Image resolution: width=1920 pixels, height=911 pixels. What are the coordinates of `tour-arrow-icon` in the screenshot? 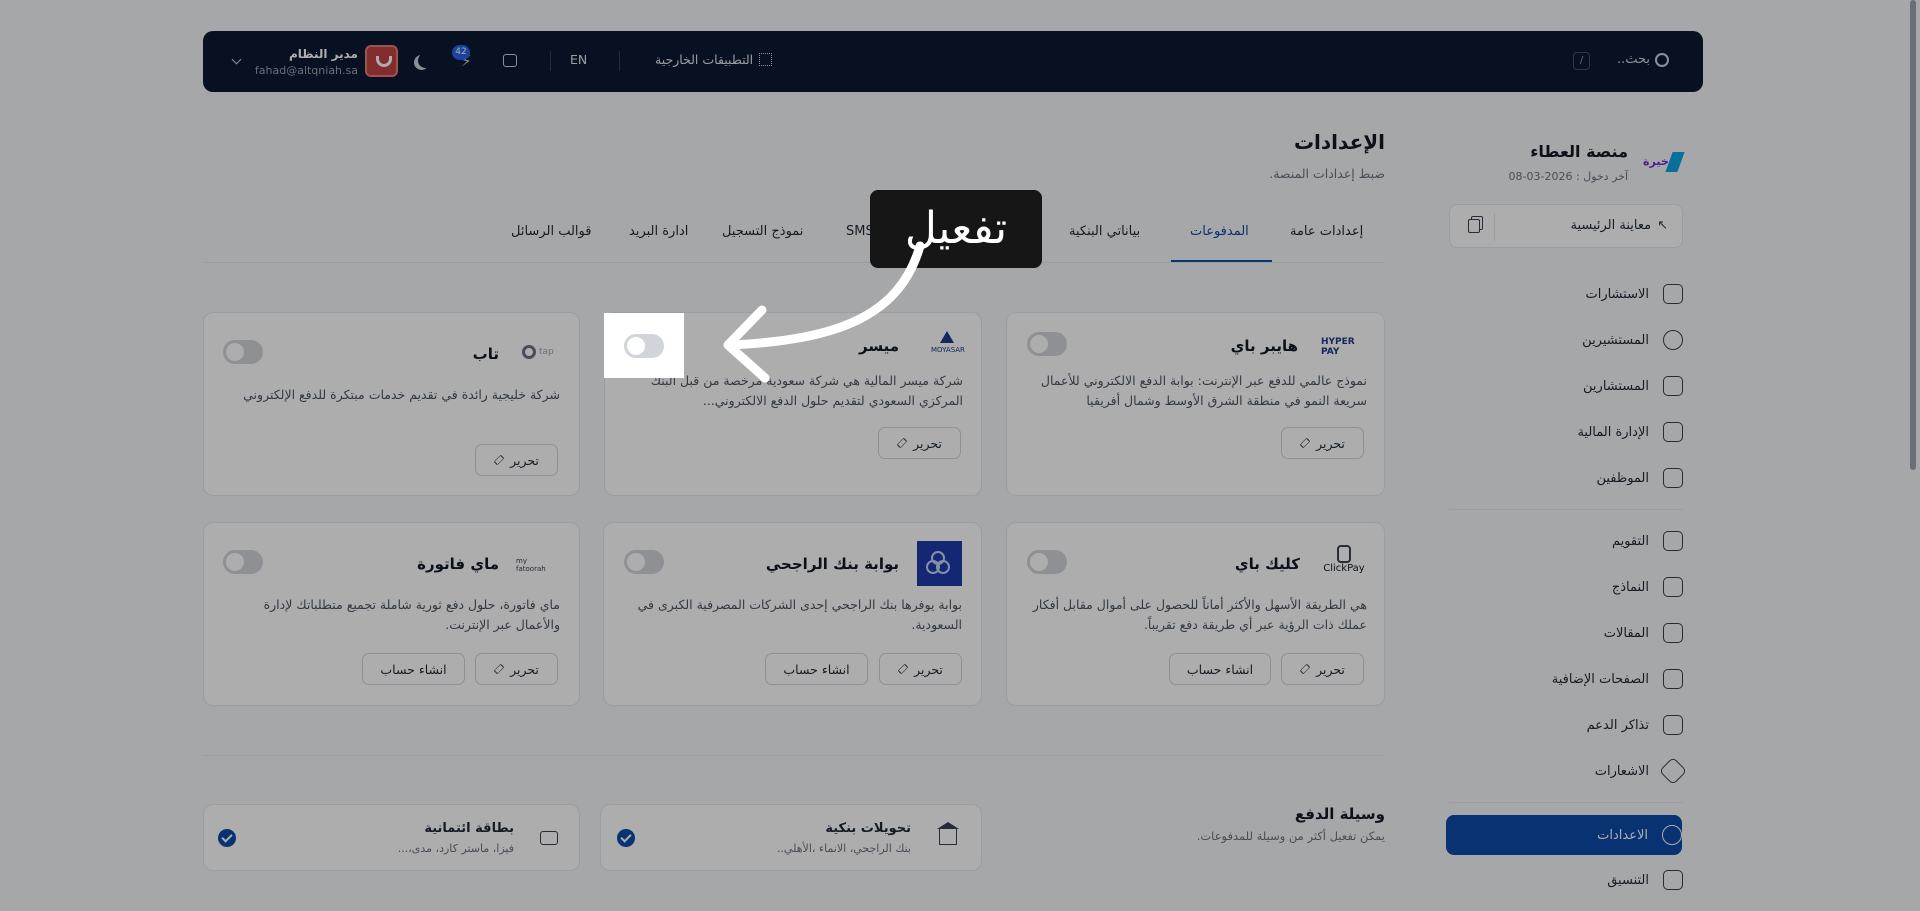 It's located at (824, 312).